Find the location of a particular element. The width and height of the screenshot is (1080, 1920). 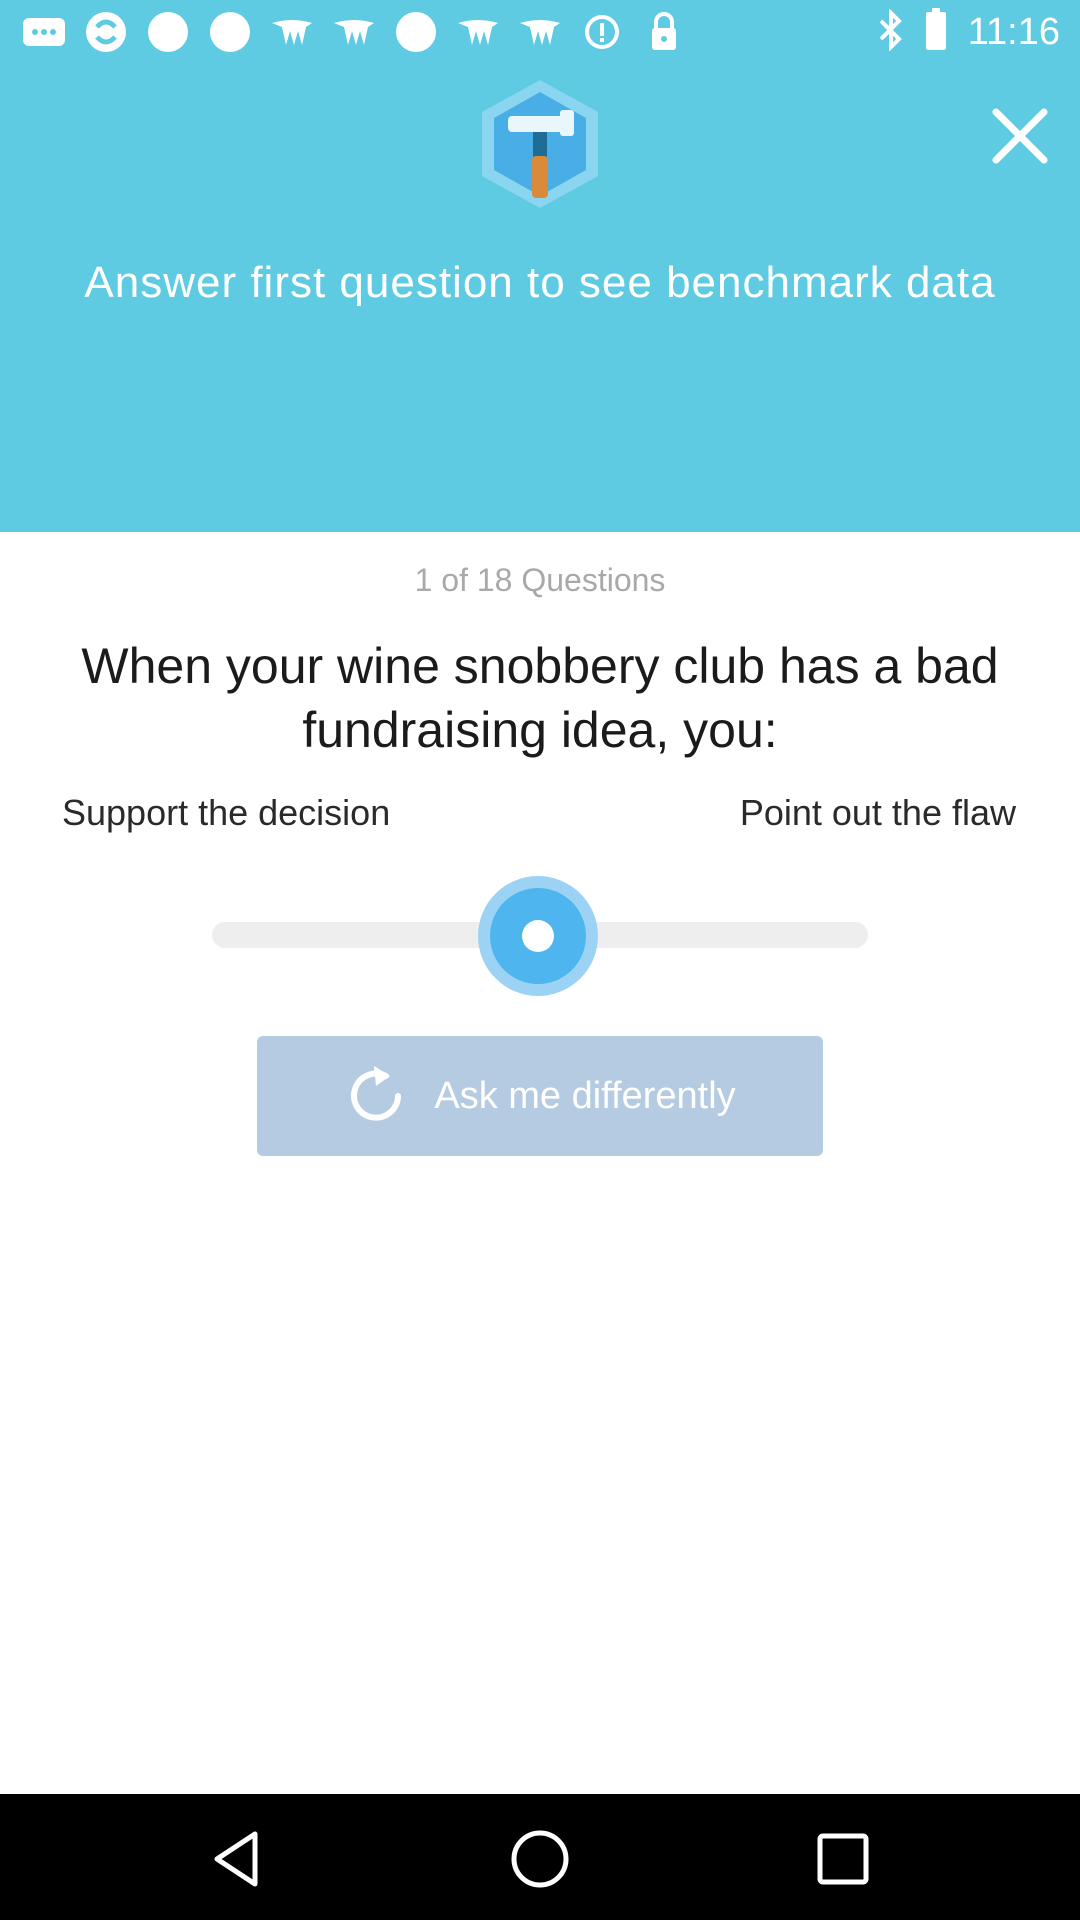

status-notification-icons is located at coordinates (354, 32).